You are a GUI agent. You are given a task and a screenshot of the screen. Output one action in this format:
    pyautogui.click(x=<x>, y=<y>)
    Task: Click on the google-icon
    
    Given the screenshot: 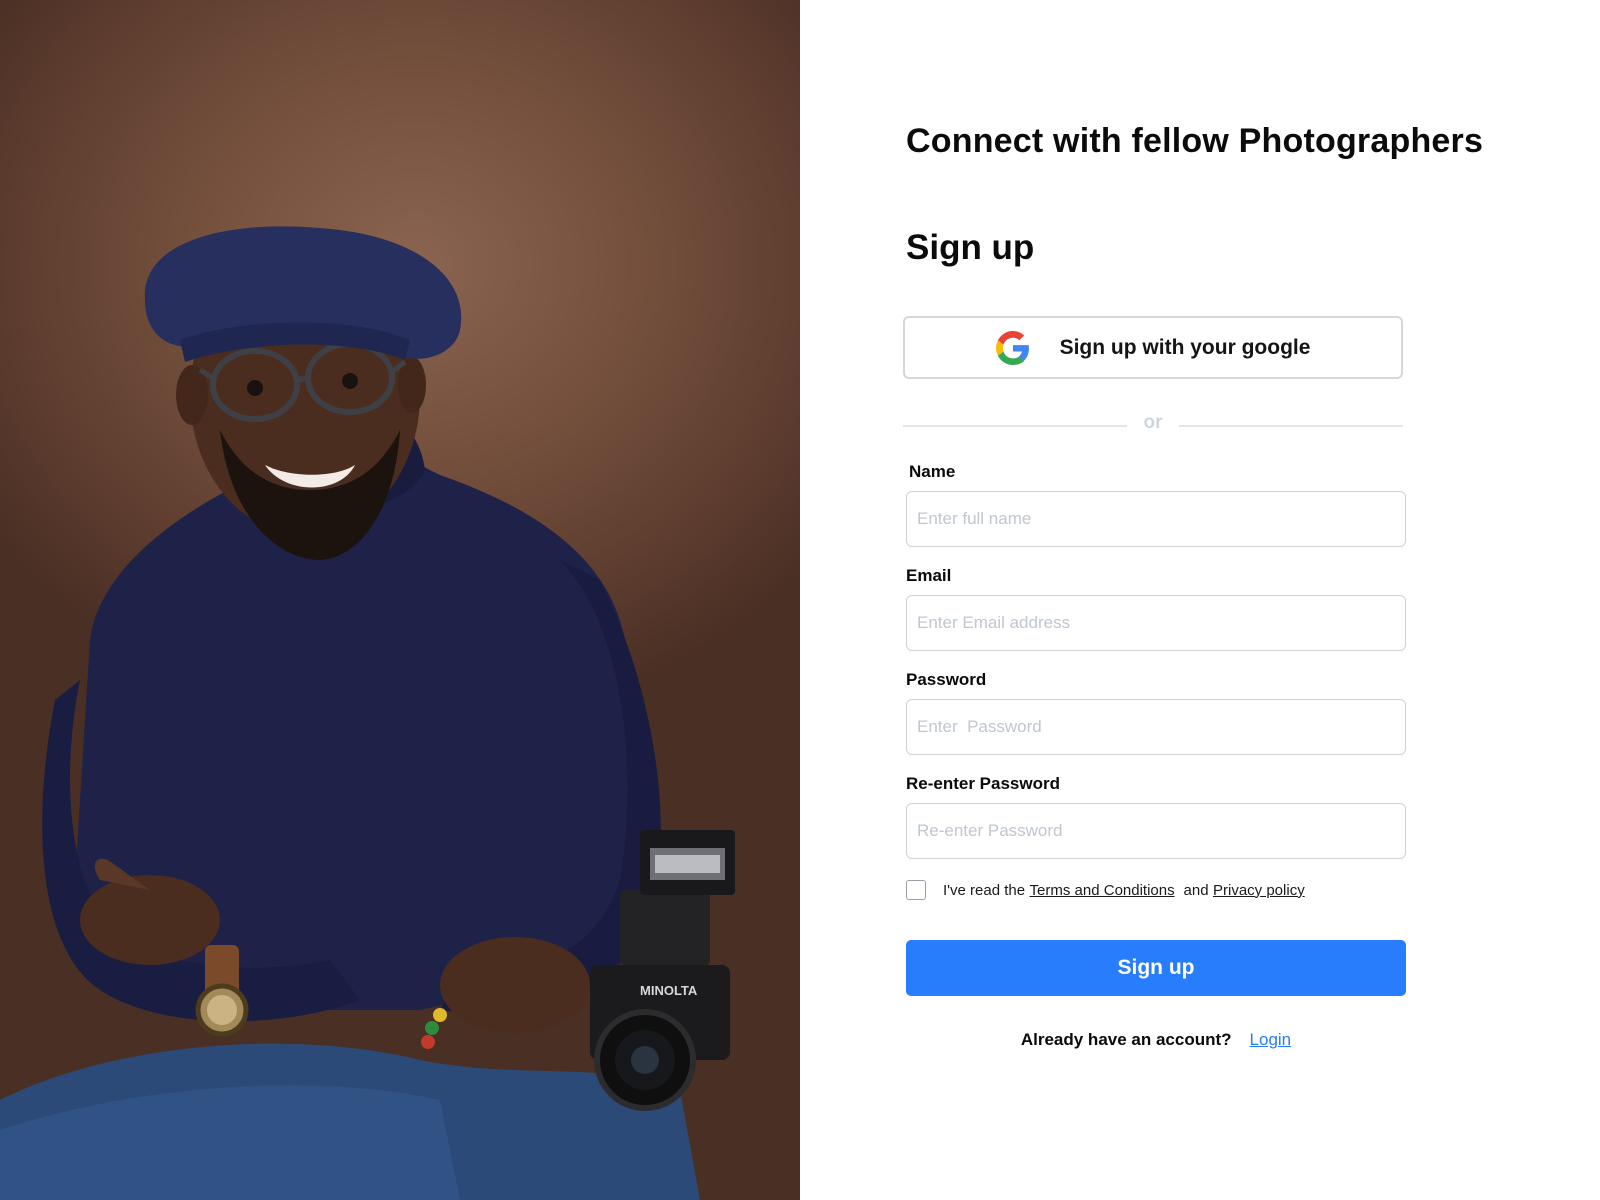 What is the action you would take?
    pyautogui.click(x=1012, y=347)
    